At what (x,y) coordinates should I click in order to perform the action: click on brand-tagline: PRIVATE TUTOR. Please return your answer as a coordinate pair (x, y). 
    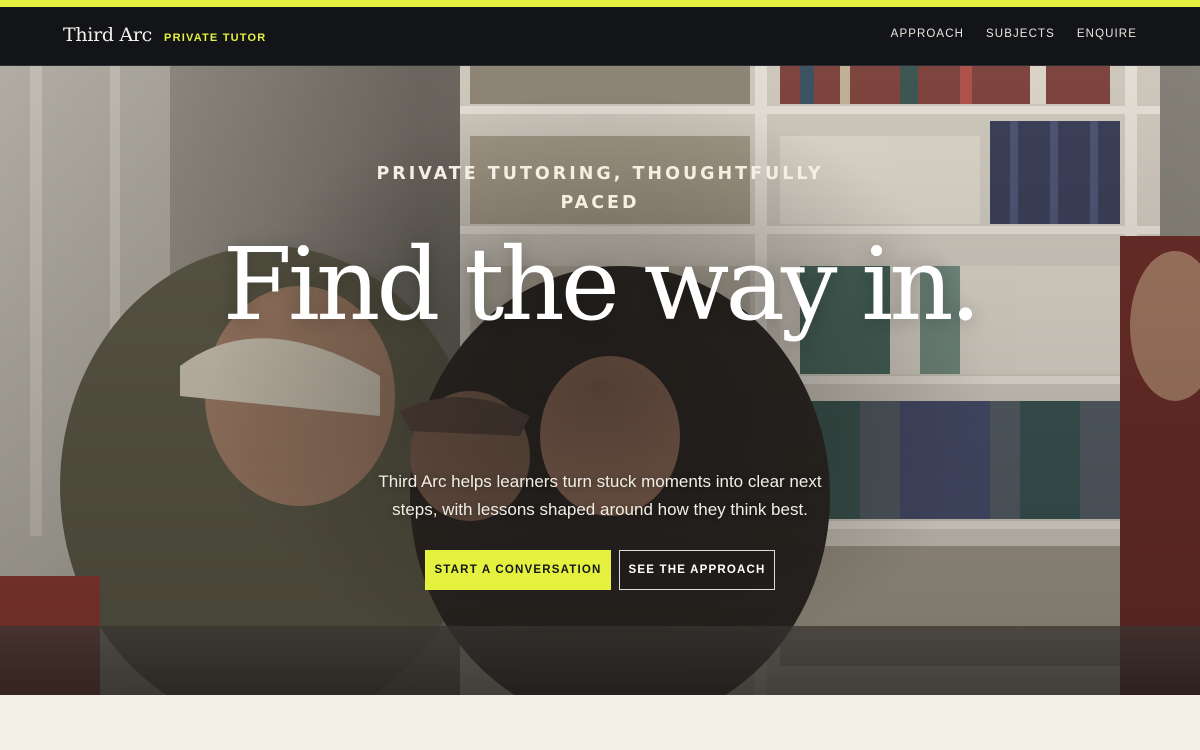
    Looking at the image, I should click on (215, 38).